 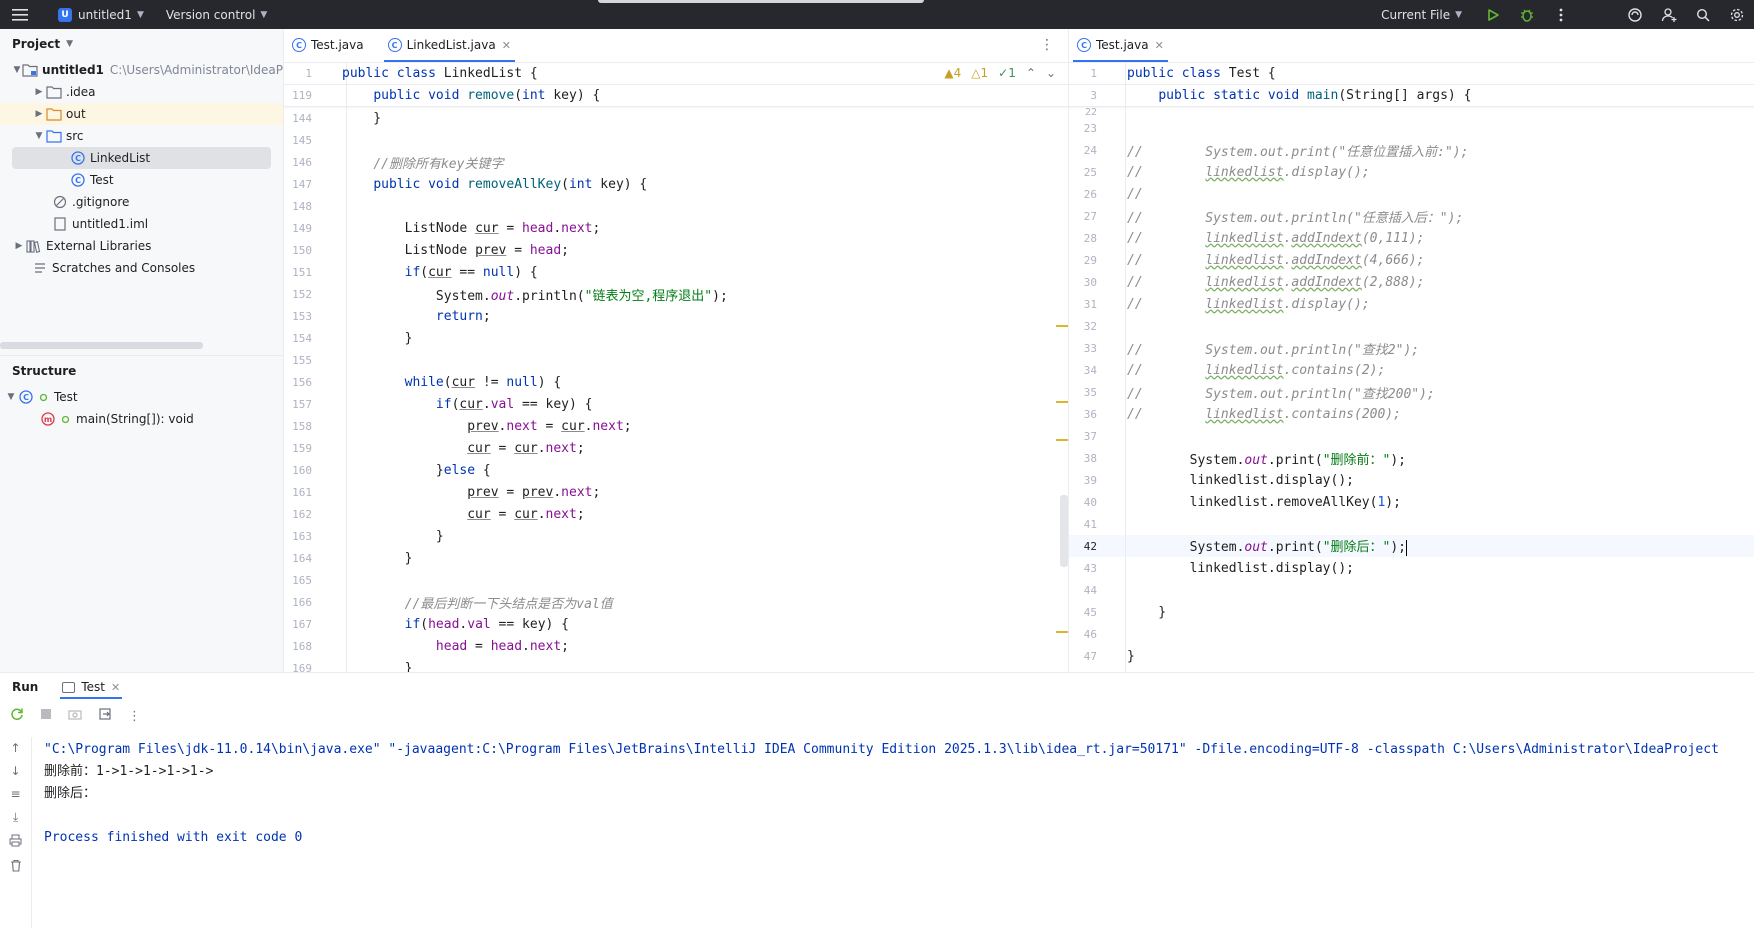 What do you see at coordinates (1242, 414) in the screenshot?
I see `code-line: 36// linkedlist.contains(200);` at bounding box center [1242, 414].